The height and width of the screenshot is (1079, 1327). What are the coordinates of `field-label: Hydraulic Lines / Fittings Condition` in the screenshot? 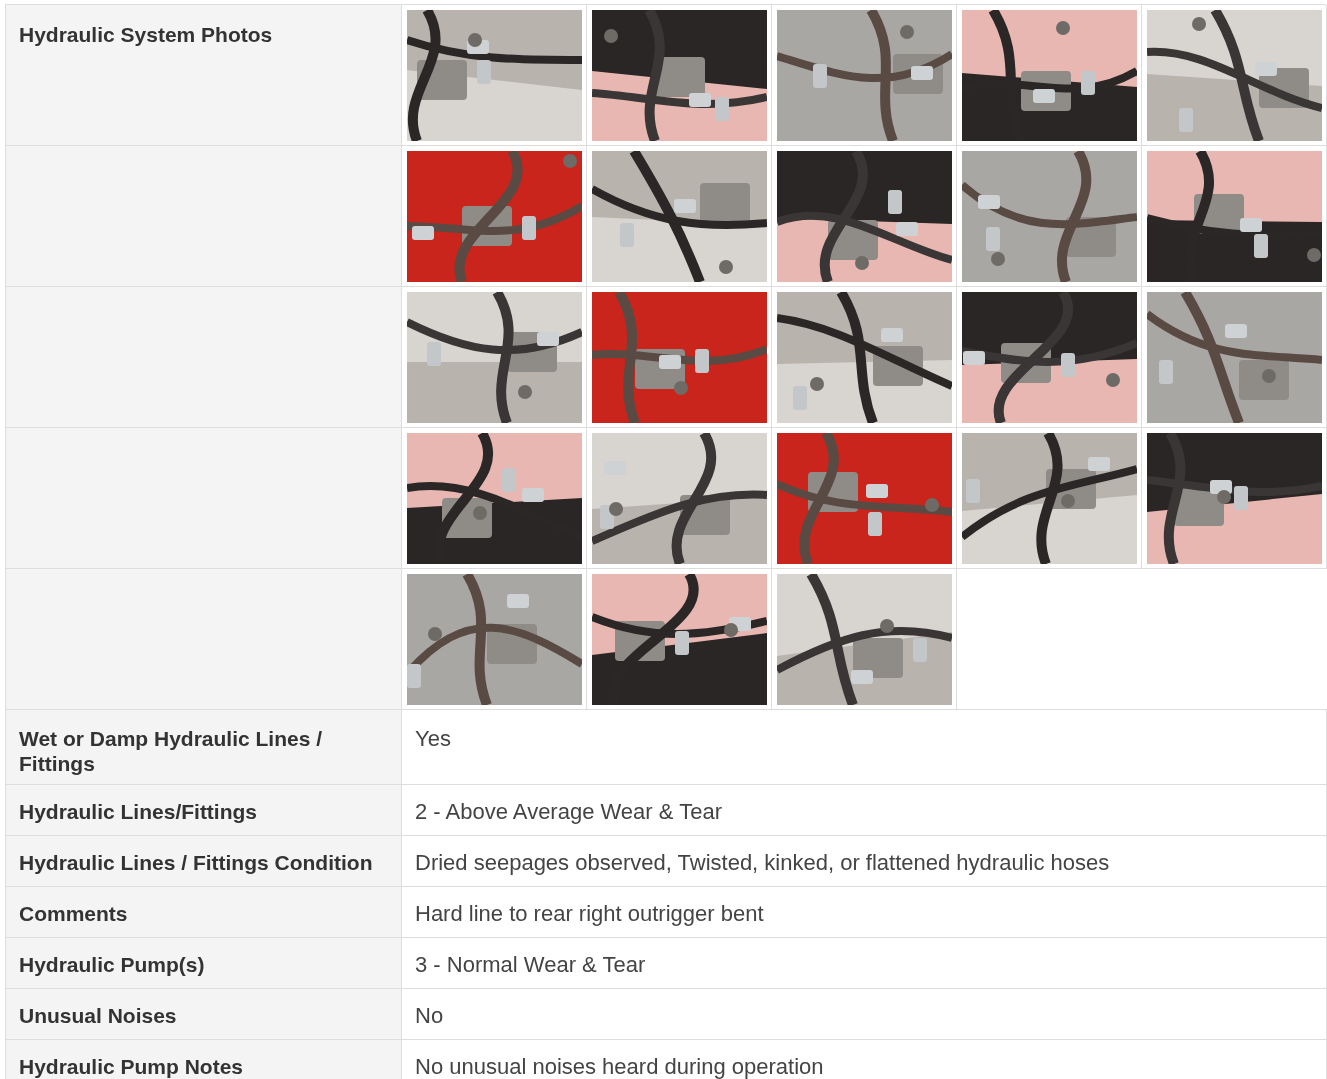 It's located at (196, 862).